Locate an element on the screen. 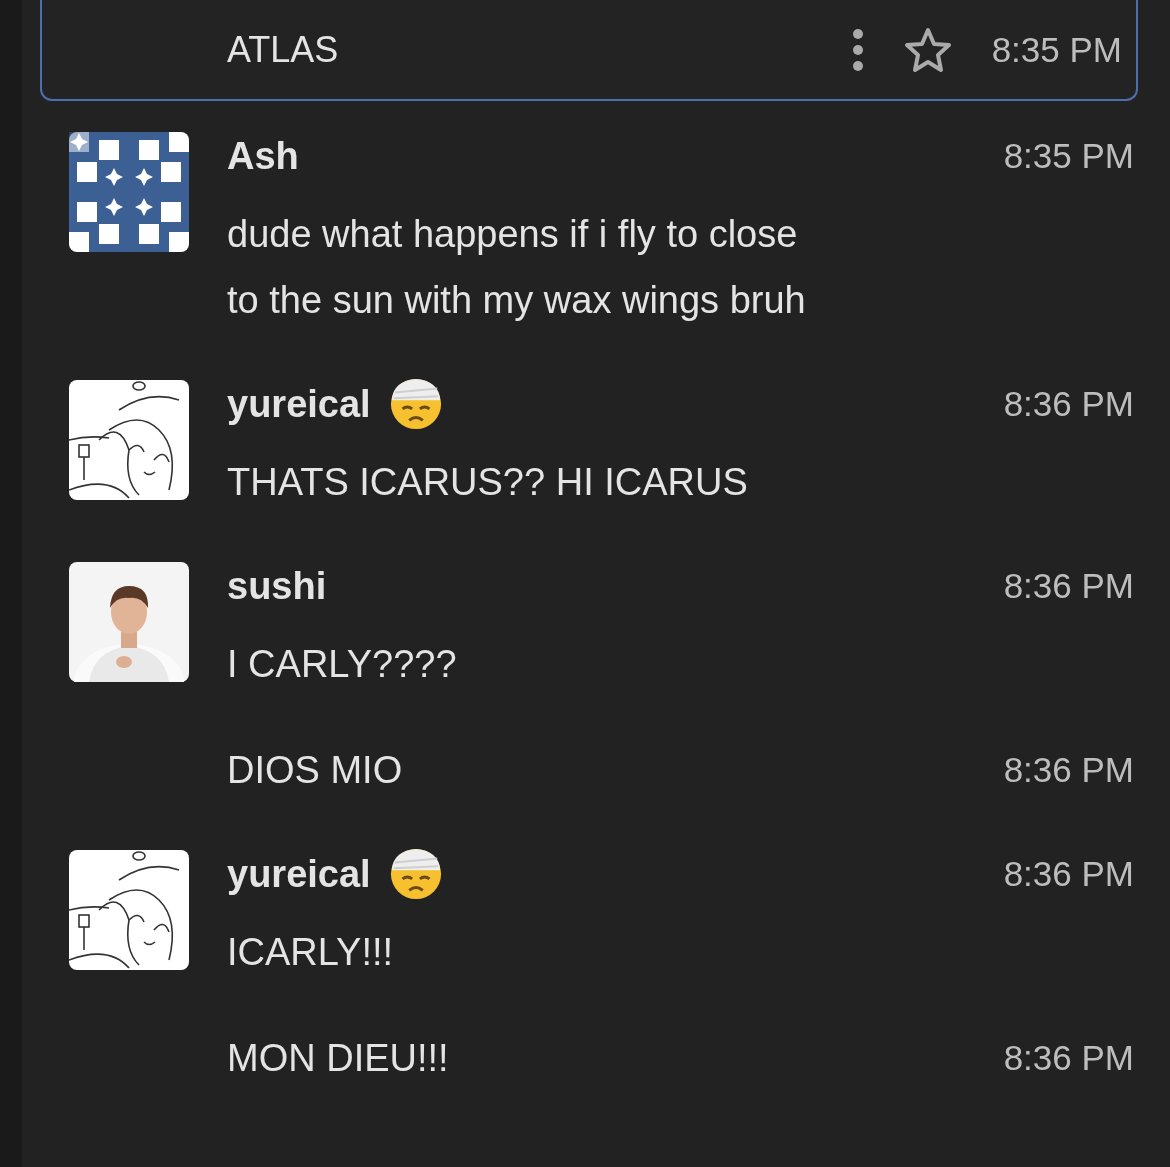  message-text: dude what happens if i fly to close to the sun with my wax wings bruh is located at coordinates (517, 267).